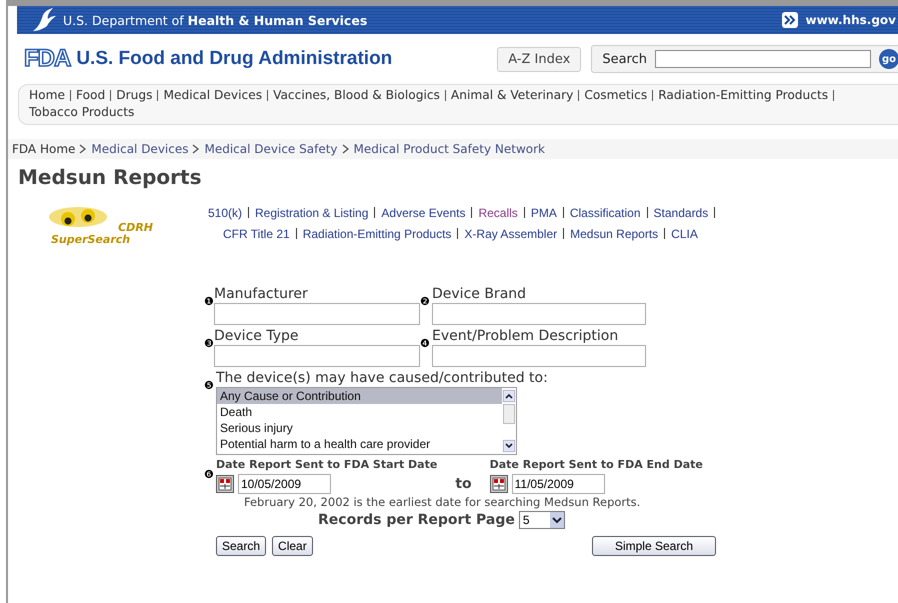  What do you see at coordinates (654, 546) in the screenshot?
I see `simple-search-button: Simple Search` at bounding box center [654, 546].